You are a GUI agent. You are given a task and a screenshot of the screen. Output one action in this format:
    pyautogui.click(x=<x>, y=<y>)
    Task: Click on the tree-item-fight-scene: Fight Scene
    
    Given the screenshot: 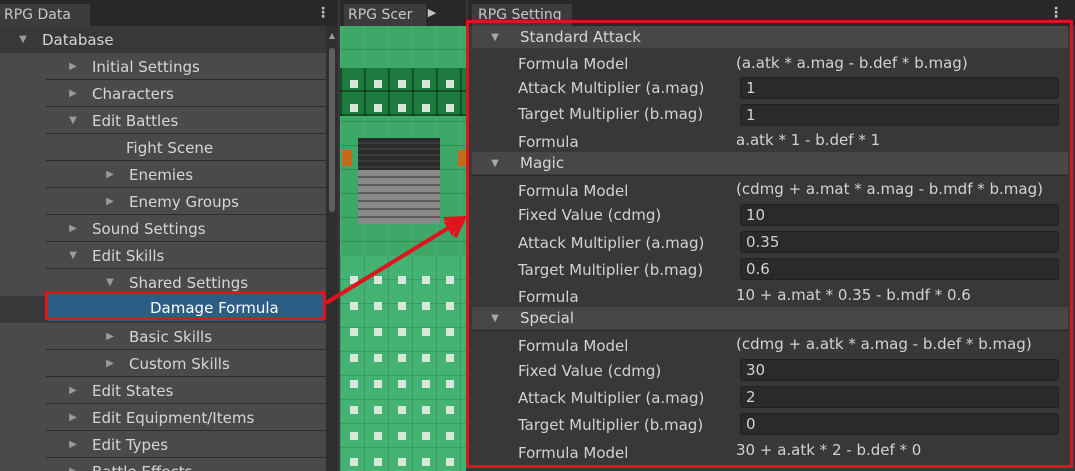 What is the action you would take?
    pyautogui.click(x=163, y=147)
    